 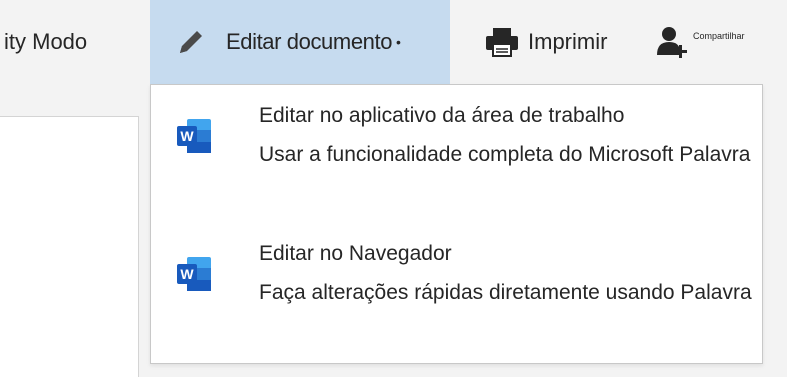 I want to click on print-button: Imprimir, so click(x=559, y=42).